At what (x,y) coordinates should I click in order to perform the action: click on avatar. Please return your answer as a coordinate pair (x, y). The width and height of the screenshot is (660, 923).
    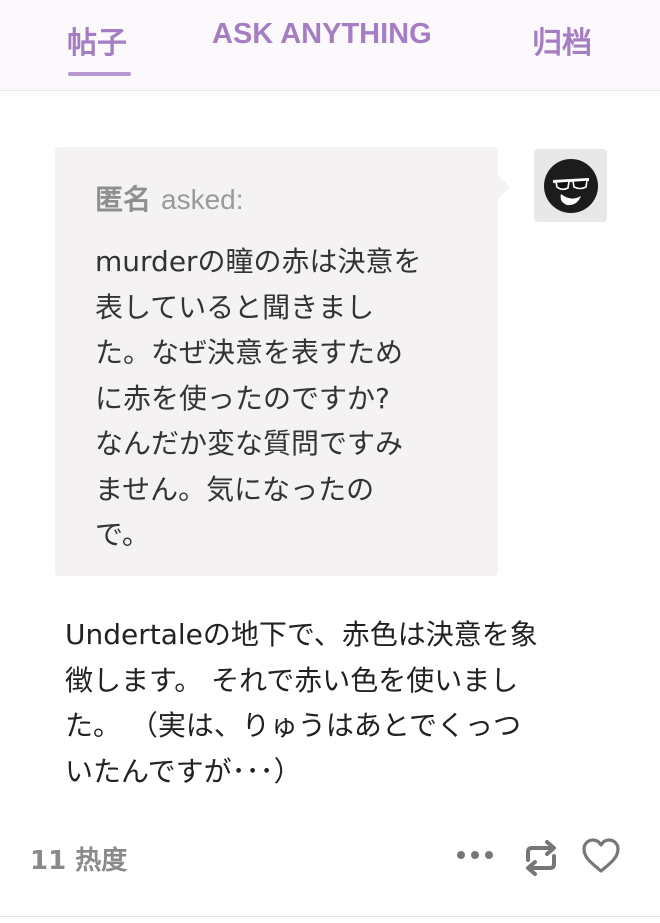
    Looking at the image, I should click on (570, 185).